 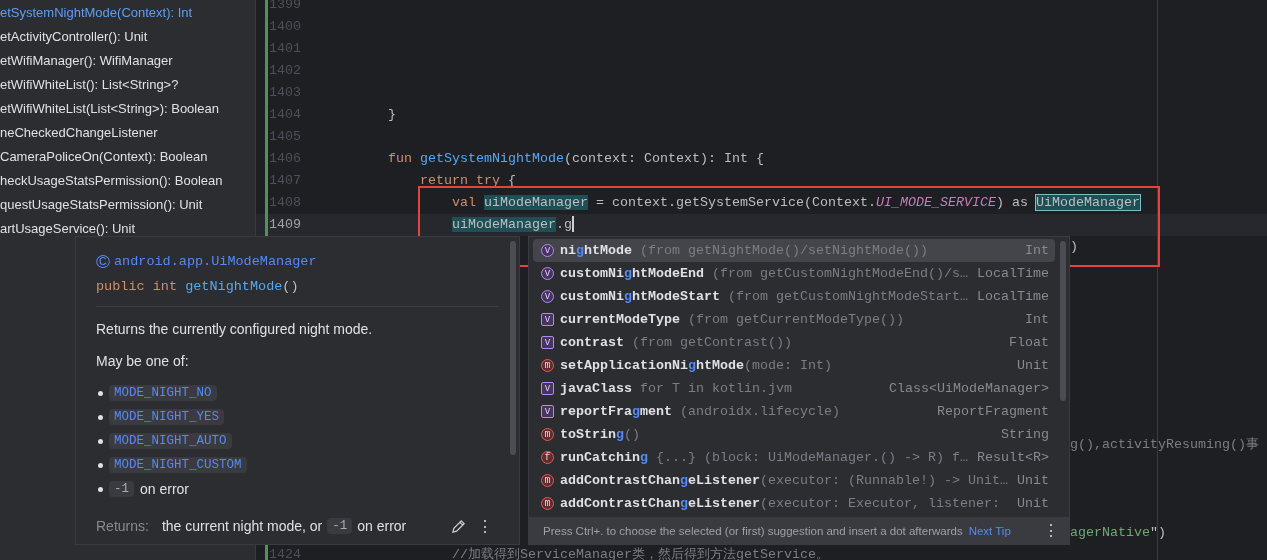 I want to click on structure-item: questUsageStatsPermission(): Unit, so click(x=127, y=205).